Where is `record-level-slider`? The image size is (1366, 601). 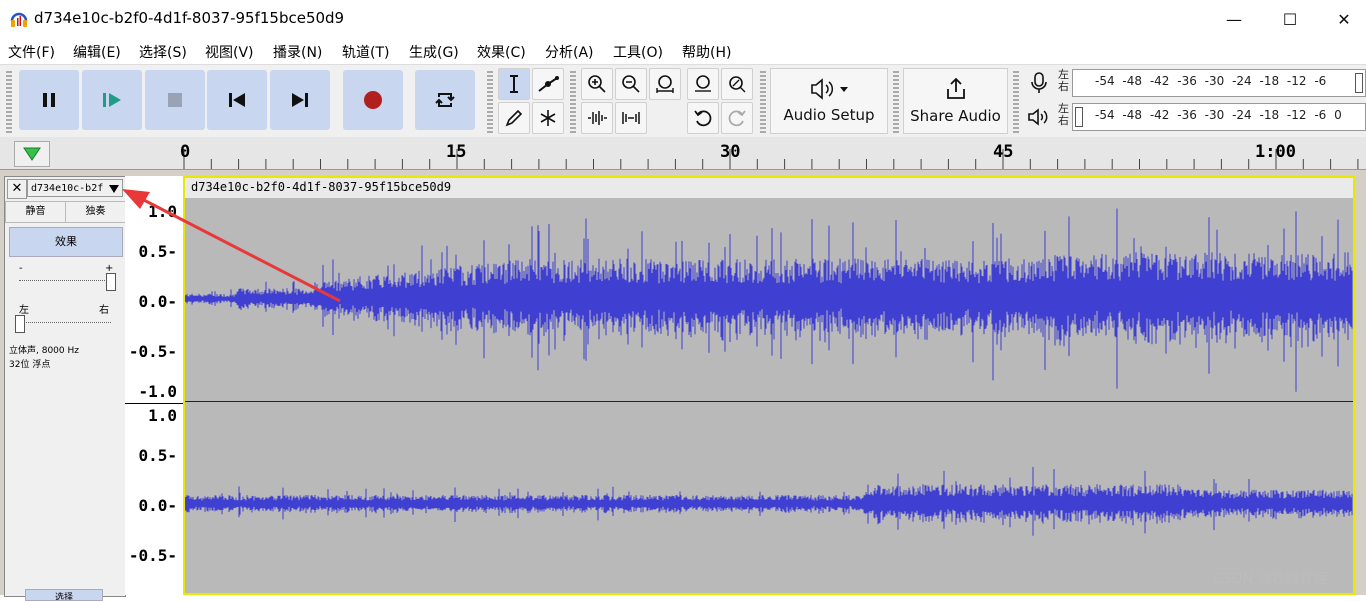 record-level-slider is located at coordinates (1359, 83).